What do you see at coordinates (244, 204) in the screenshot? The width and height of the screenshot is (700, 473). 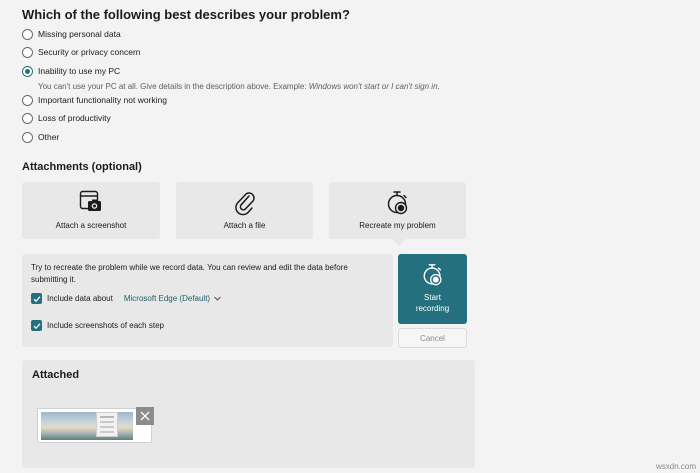 I see `paperclip-icon` at bounding box center [244, 204].